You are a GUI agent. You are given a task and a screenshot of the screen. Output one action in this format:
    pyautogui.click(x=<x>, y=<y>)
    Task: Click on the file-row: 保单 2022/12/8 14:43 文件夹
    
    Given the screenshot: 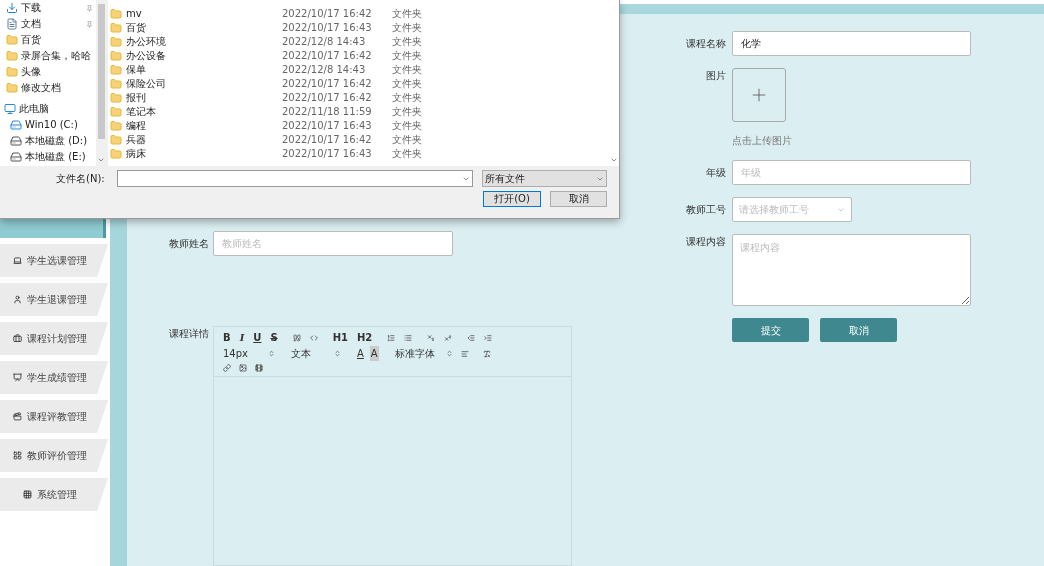 What is the action you would take?
    pyautogui.click(x=359, y=70)
    